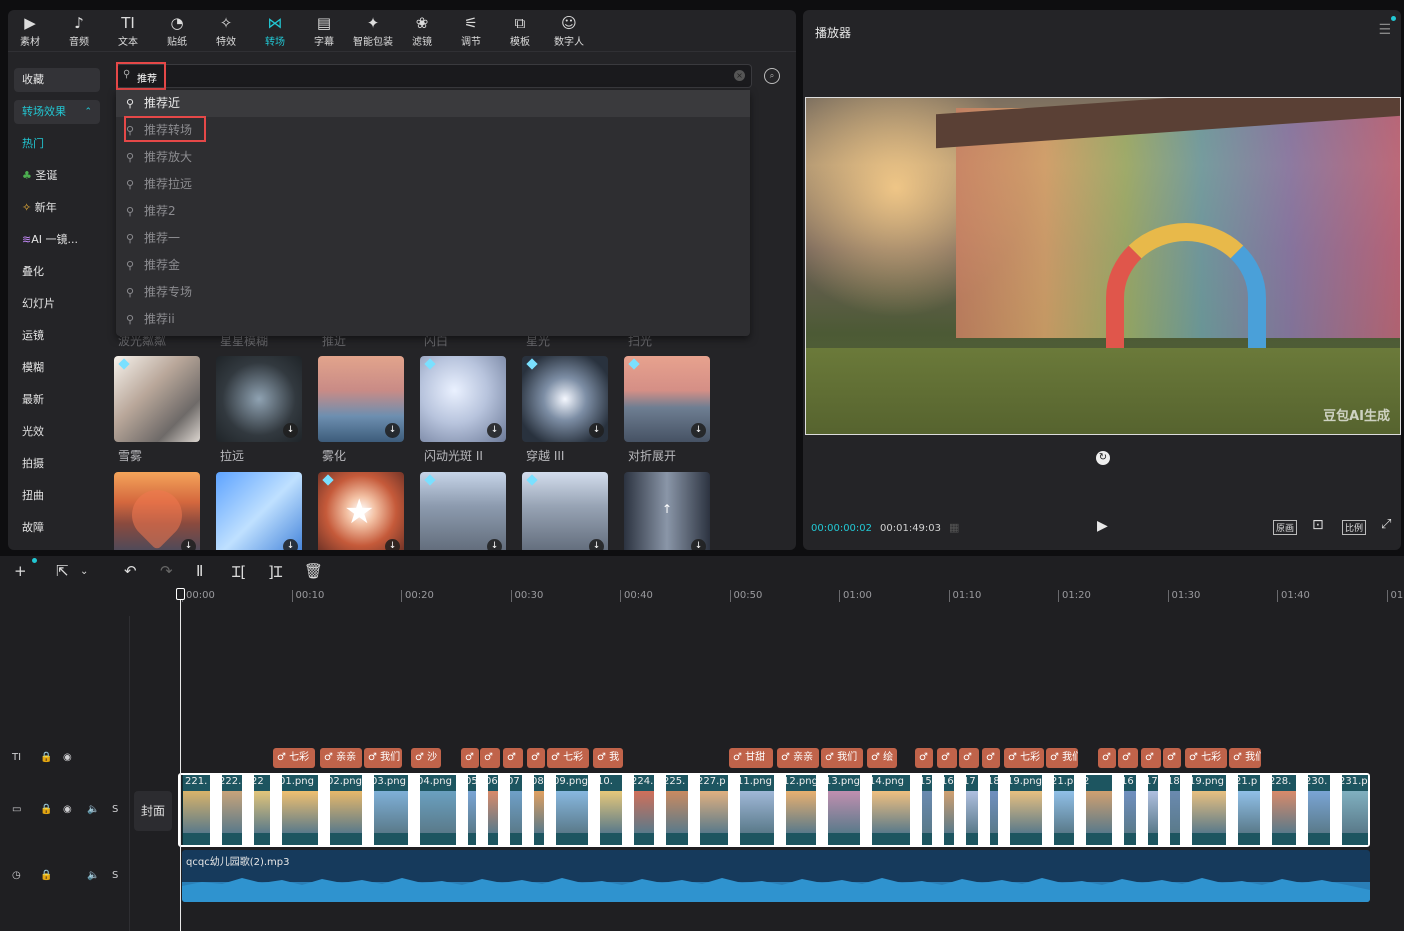 This screenshot has height=931, width=1404. What do you see at coordinates (1102, 526) in the screenshot?
I see `play-button: ▶` at bounding box center [1102, 526].